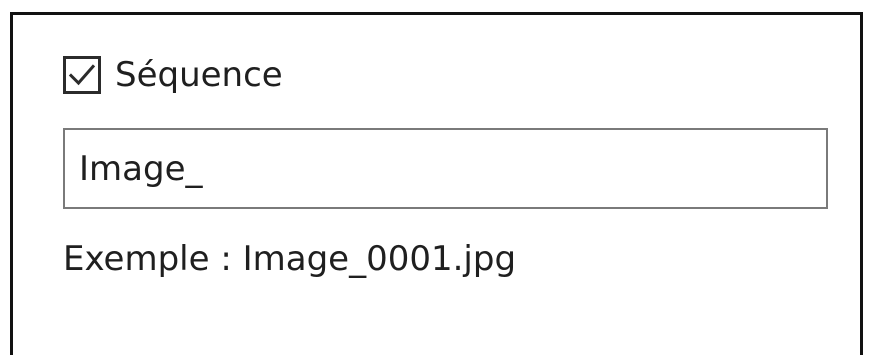 The height and width of the screenshot is (355, 878). What do you see at coordinates (199, 75) in the screenshot?
I see `sequence-label: Séquence` at bounding box center [199, 75].